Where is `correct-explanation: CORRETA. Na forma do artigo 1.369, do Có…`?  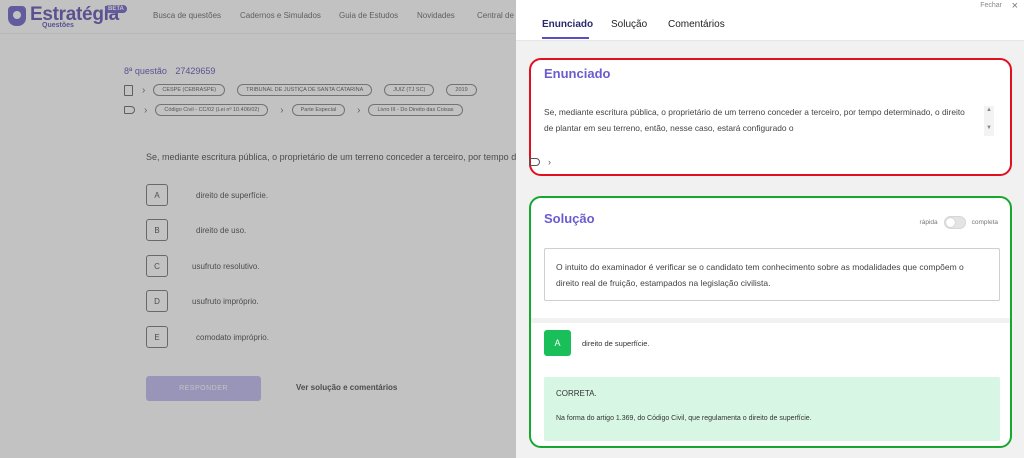 correct-explanation: CORRETA. Na forma do artigo 1.369, do Có… is located at coordinates (772, 409).